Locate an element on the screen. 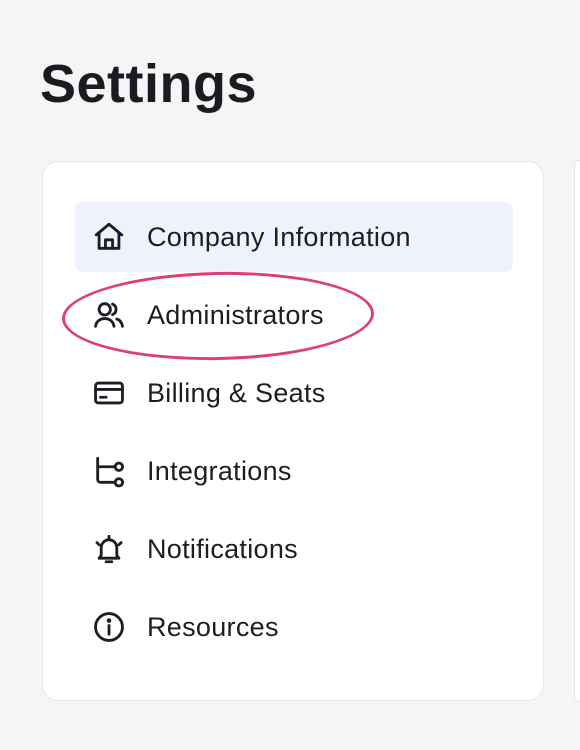  adjacent-panel-edge is located at coordinates (577, 431).